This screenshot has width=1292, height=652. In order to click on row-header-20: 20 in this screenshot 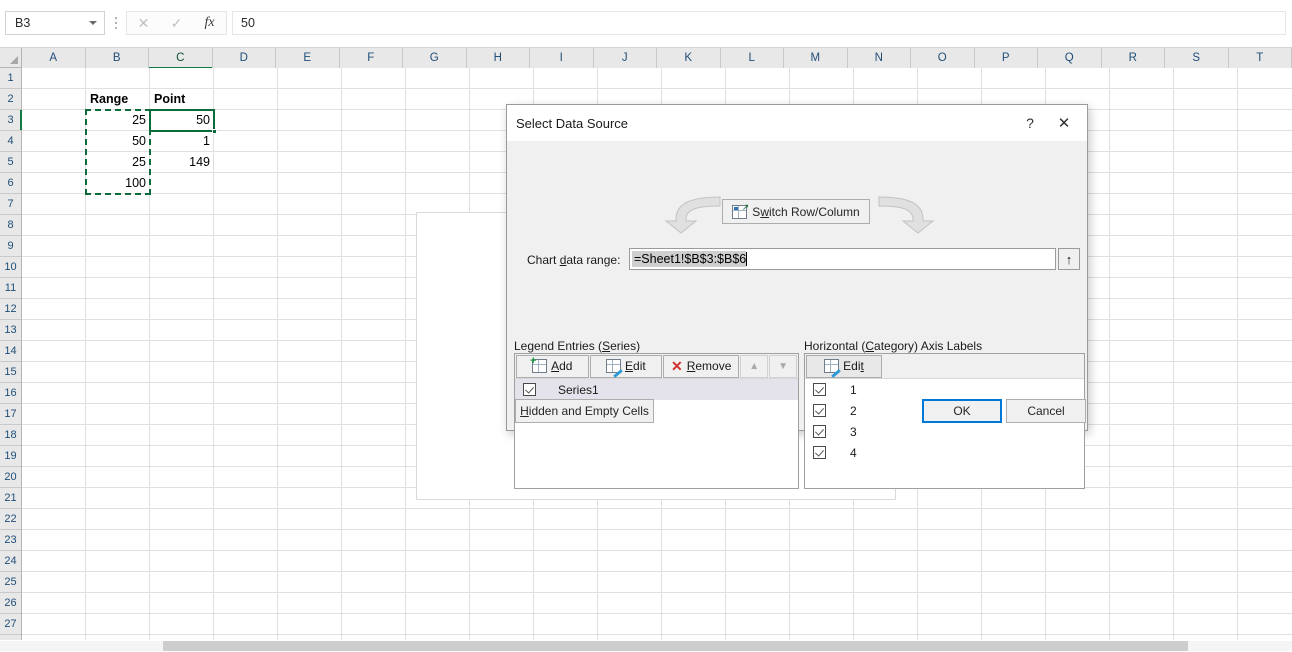, I will do `click(10, 477)`.